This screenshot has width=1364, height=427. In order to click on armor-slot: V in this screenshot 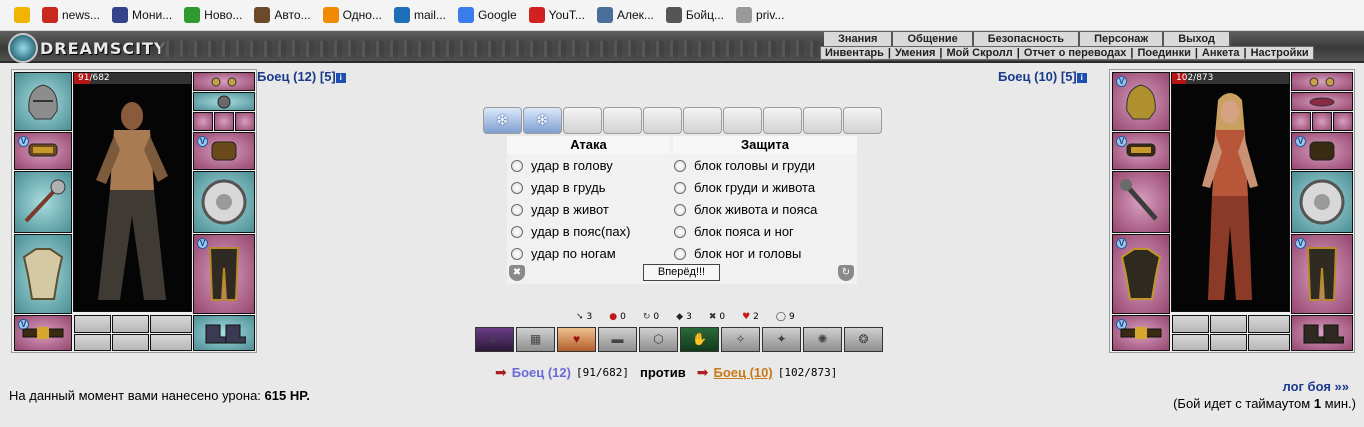, I will do `click(1141, 274)`.